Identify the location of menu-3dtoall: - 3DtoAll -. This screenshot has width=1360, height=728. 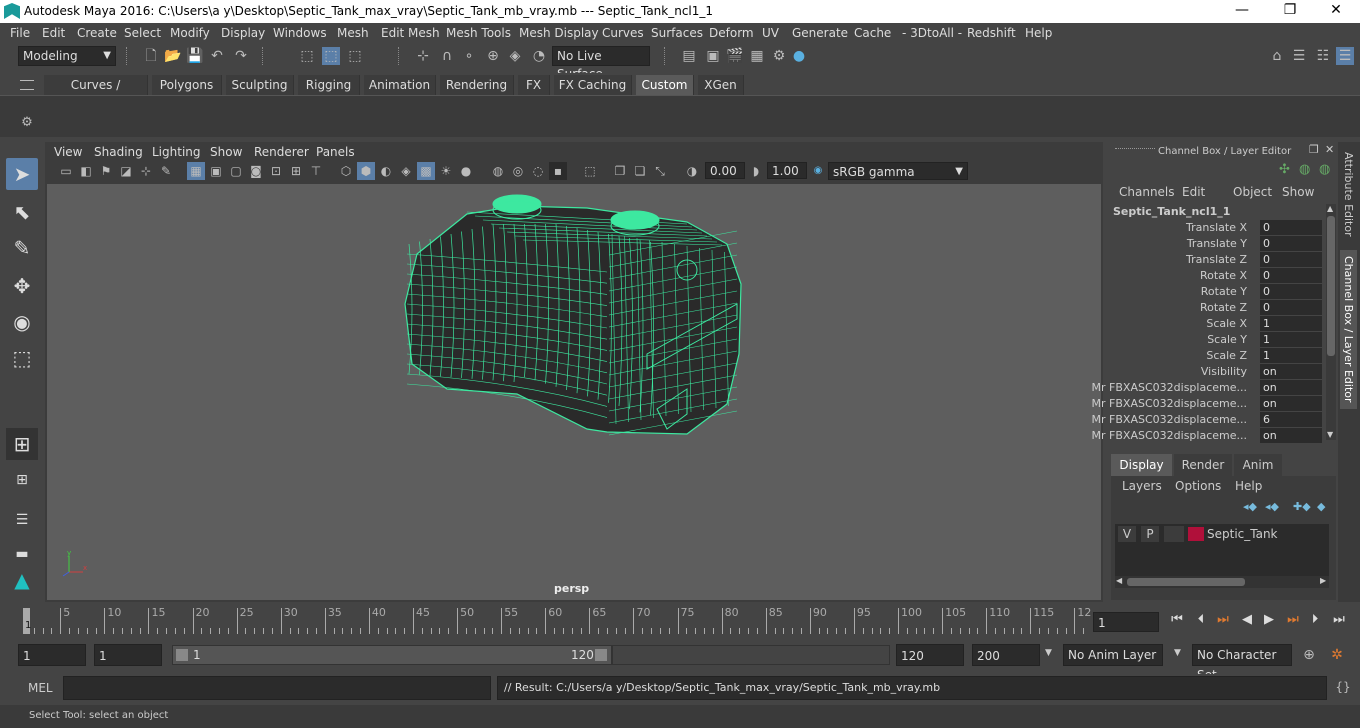
(932, 33).